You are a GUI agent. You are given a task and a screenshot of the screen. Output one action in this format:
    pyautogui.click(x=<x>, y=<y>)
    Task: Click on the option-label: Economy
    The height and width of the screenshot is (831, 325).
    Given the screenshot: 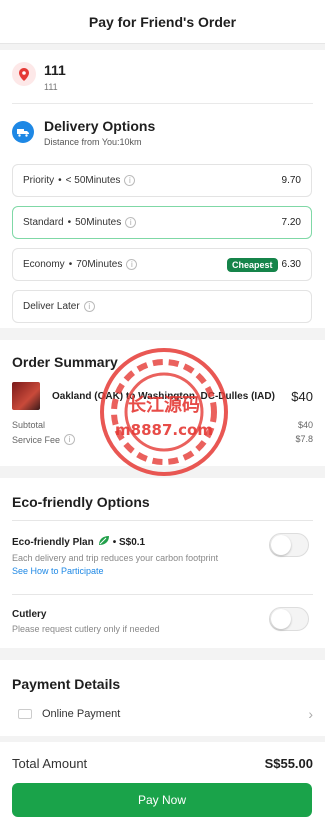 What is the action you would take?
    pyautogui.click(x=44, y=264)
    